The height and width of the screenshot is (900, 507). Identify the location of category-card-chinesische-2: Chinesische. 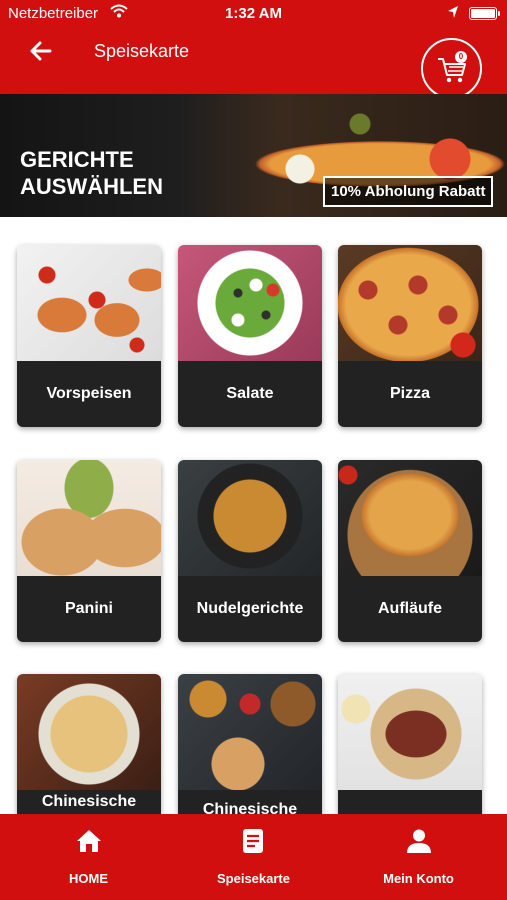
(250, 744).